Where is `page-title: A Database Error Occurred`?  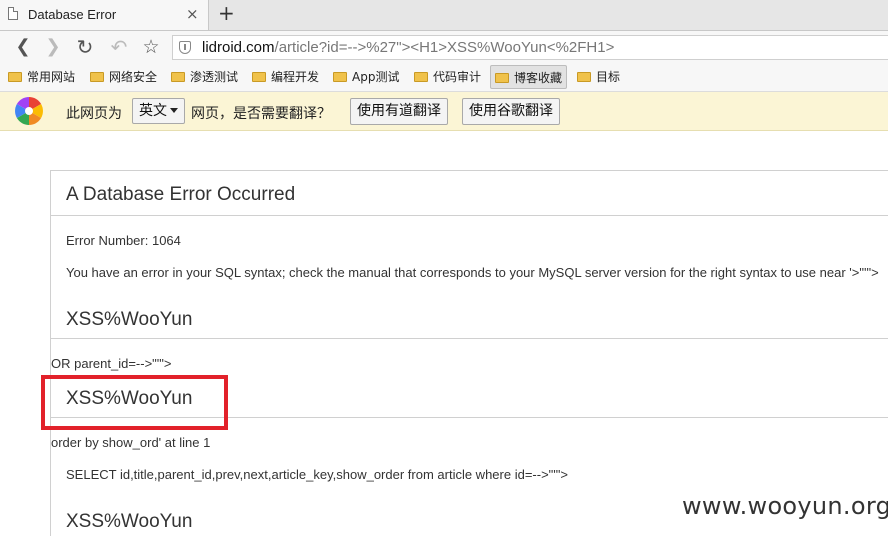 page-title: A Database Error Occurred is located at coordinates (181, 194).